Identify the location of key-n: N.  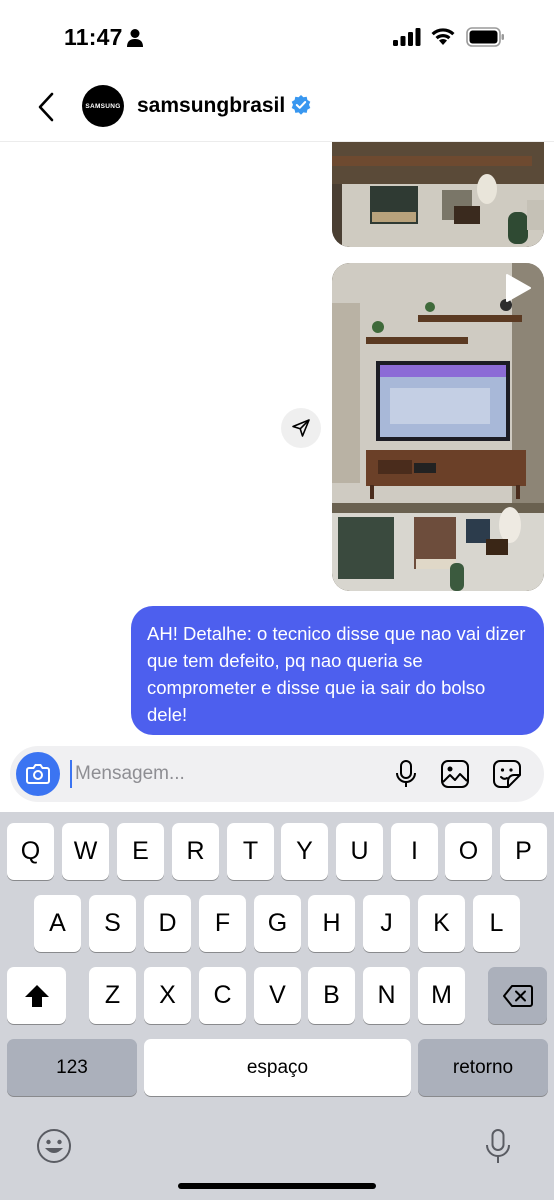
(386, 995).